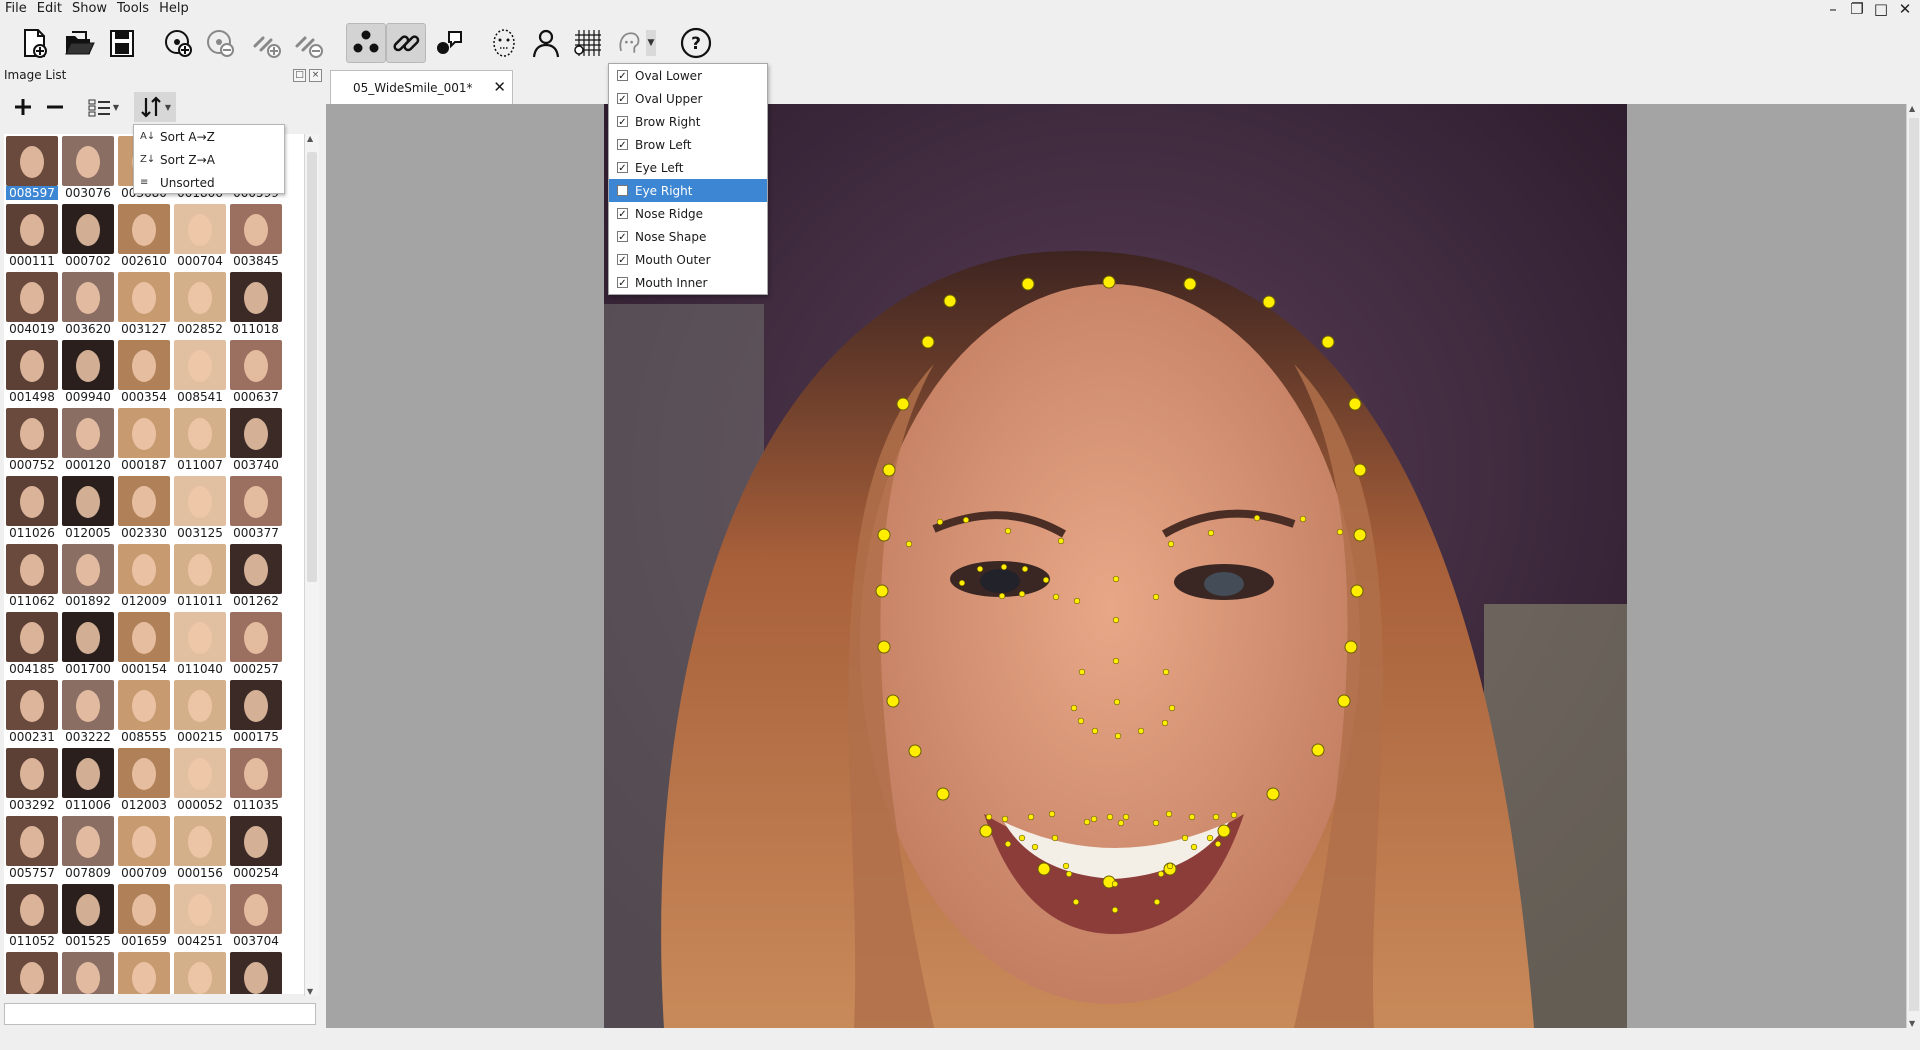 The image size is (1920, 1050). What do you see at coordinates (122, 43) in the screenshot?
I see `save-icon` at bounding box center [122, 43].